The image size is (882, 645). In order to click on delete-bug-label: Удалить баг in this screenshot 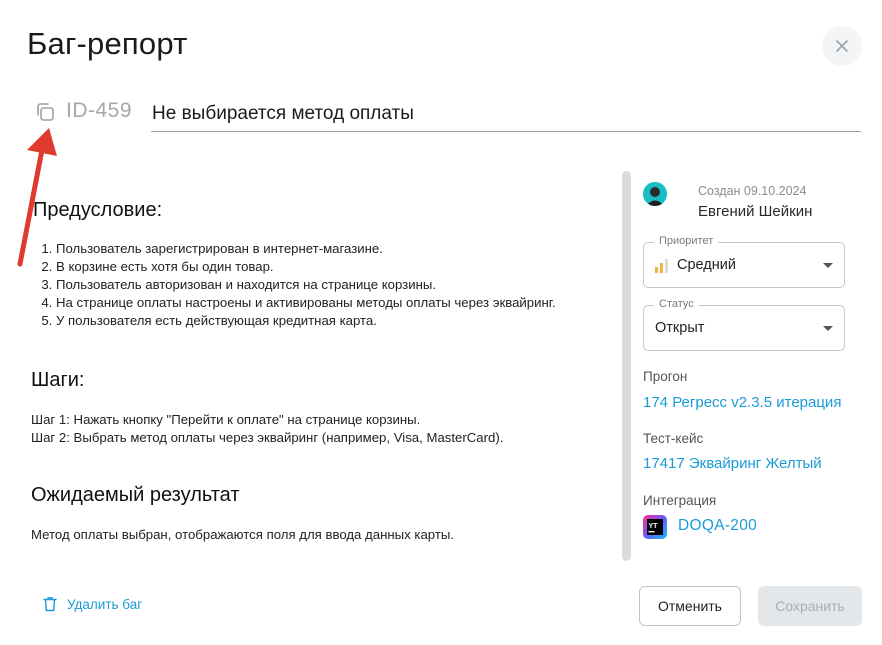, I will do `click(105, 604)`.